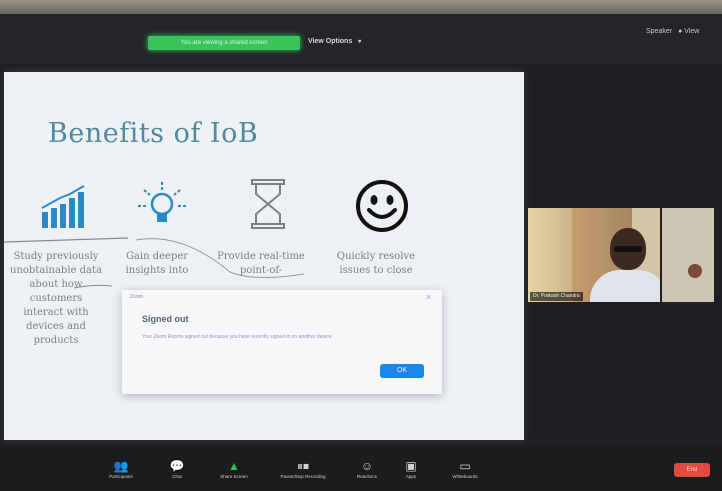 Image resolution: width=722 pixels, height=491 pixels. I want to click on dialog-title: Signed out, so click(165, 319).